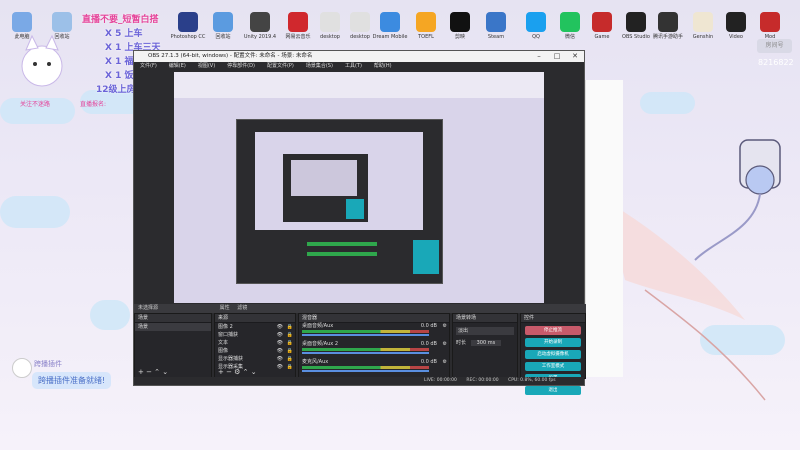 The width and height of the screenshot is (800, 450). What do you see at coordinates (228, 335) in the screenshot?
I see `source-label: 窗口捕获` at bounding box center [228, 335].